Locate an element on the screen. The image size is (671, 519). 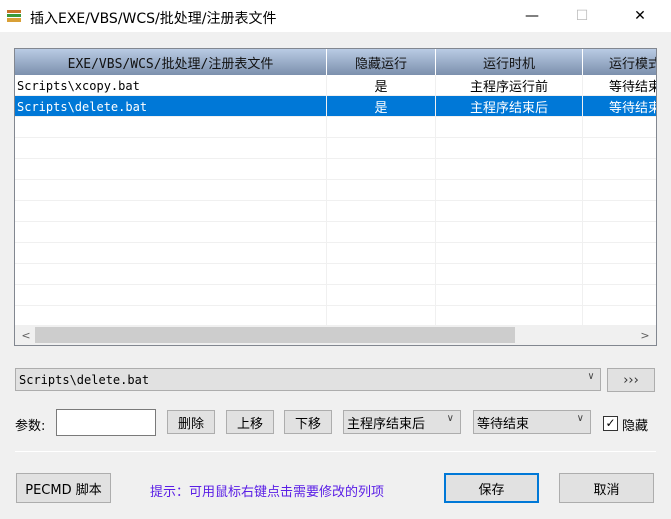
cancel-button: 取消 is located at coordinates (606, 488).